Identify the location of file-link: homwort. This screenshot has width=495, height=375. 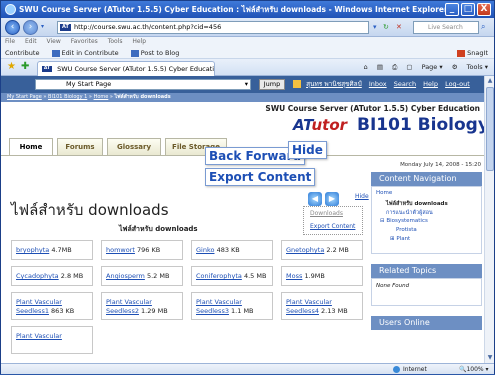
(120, 250).